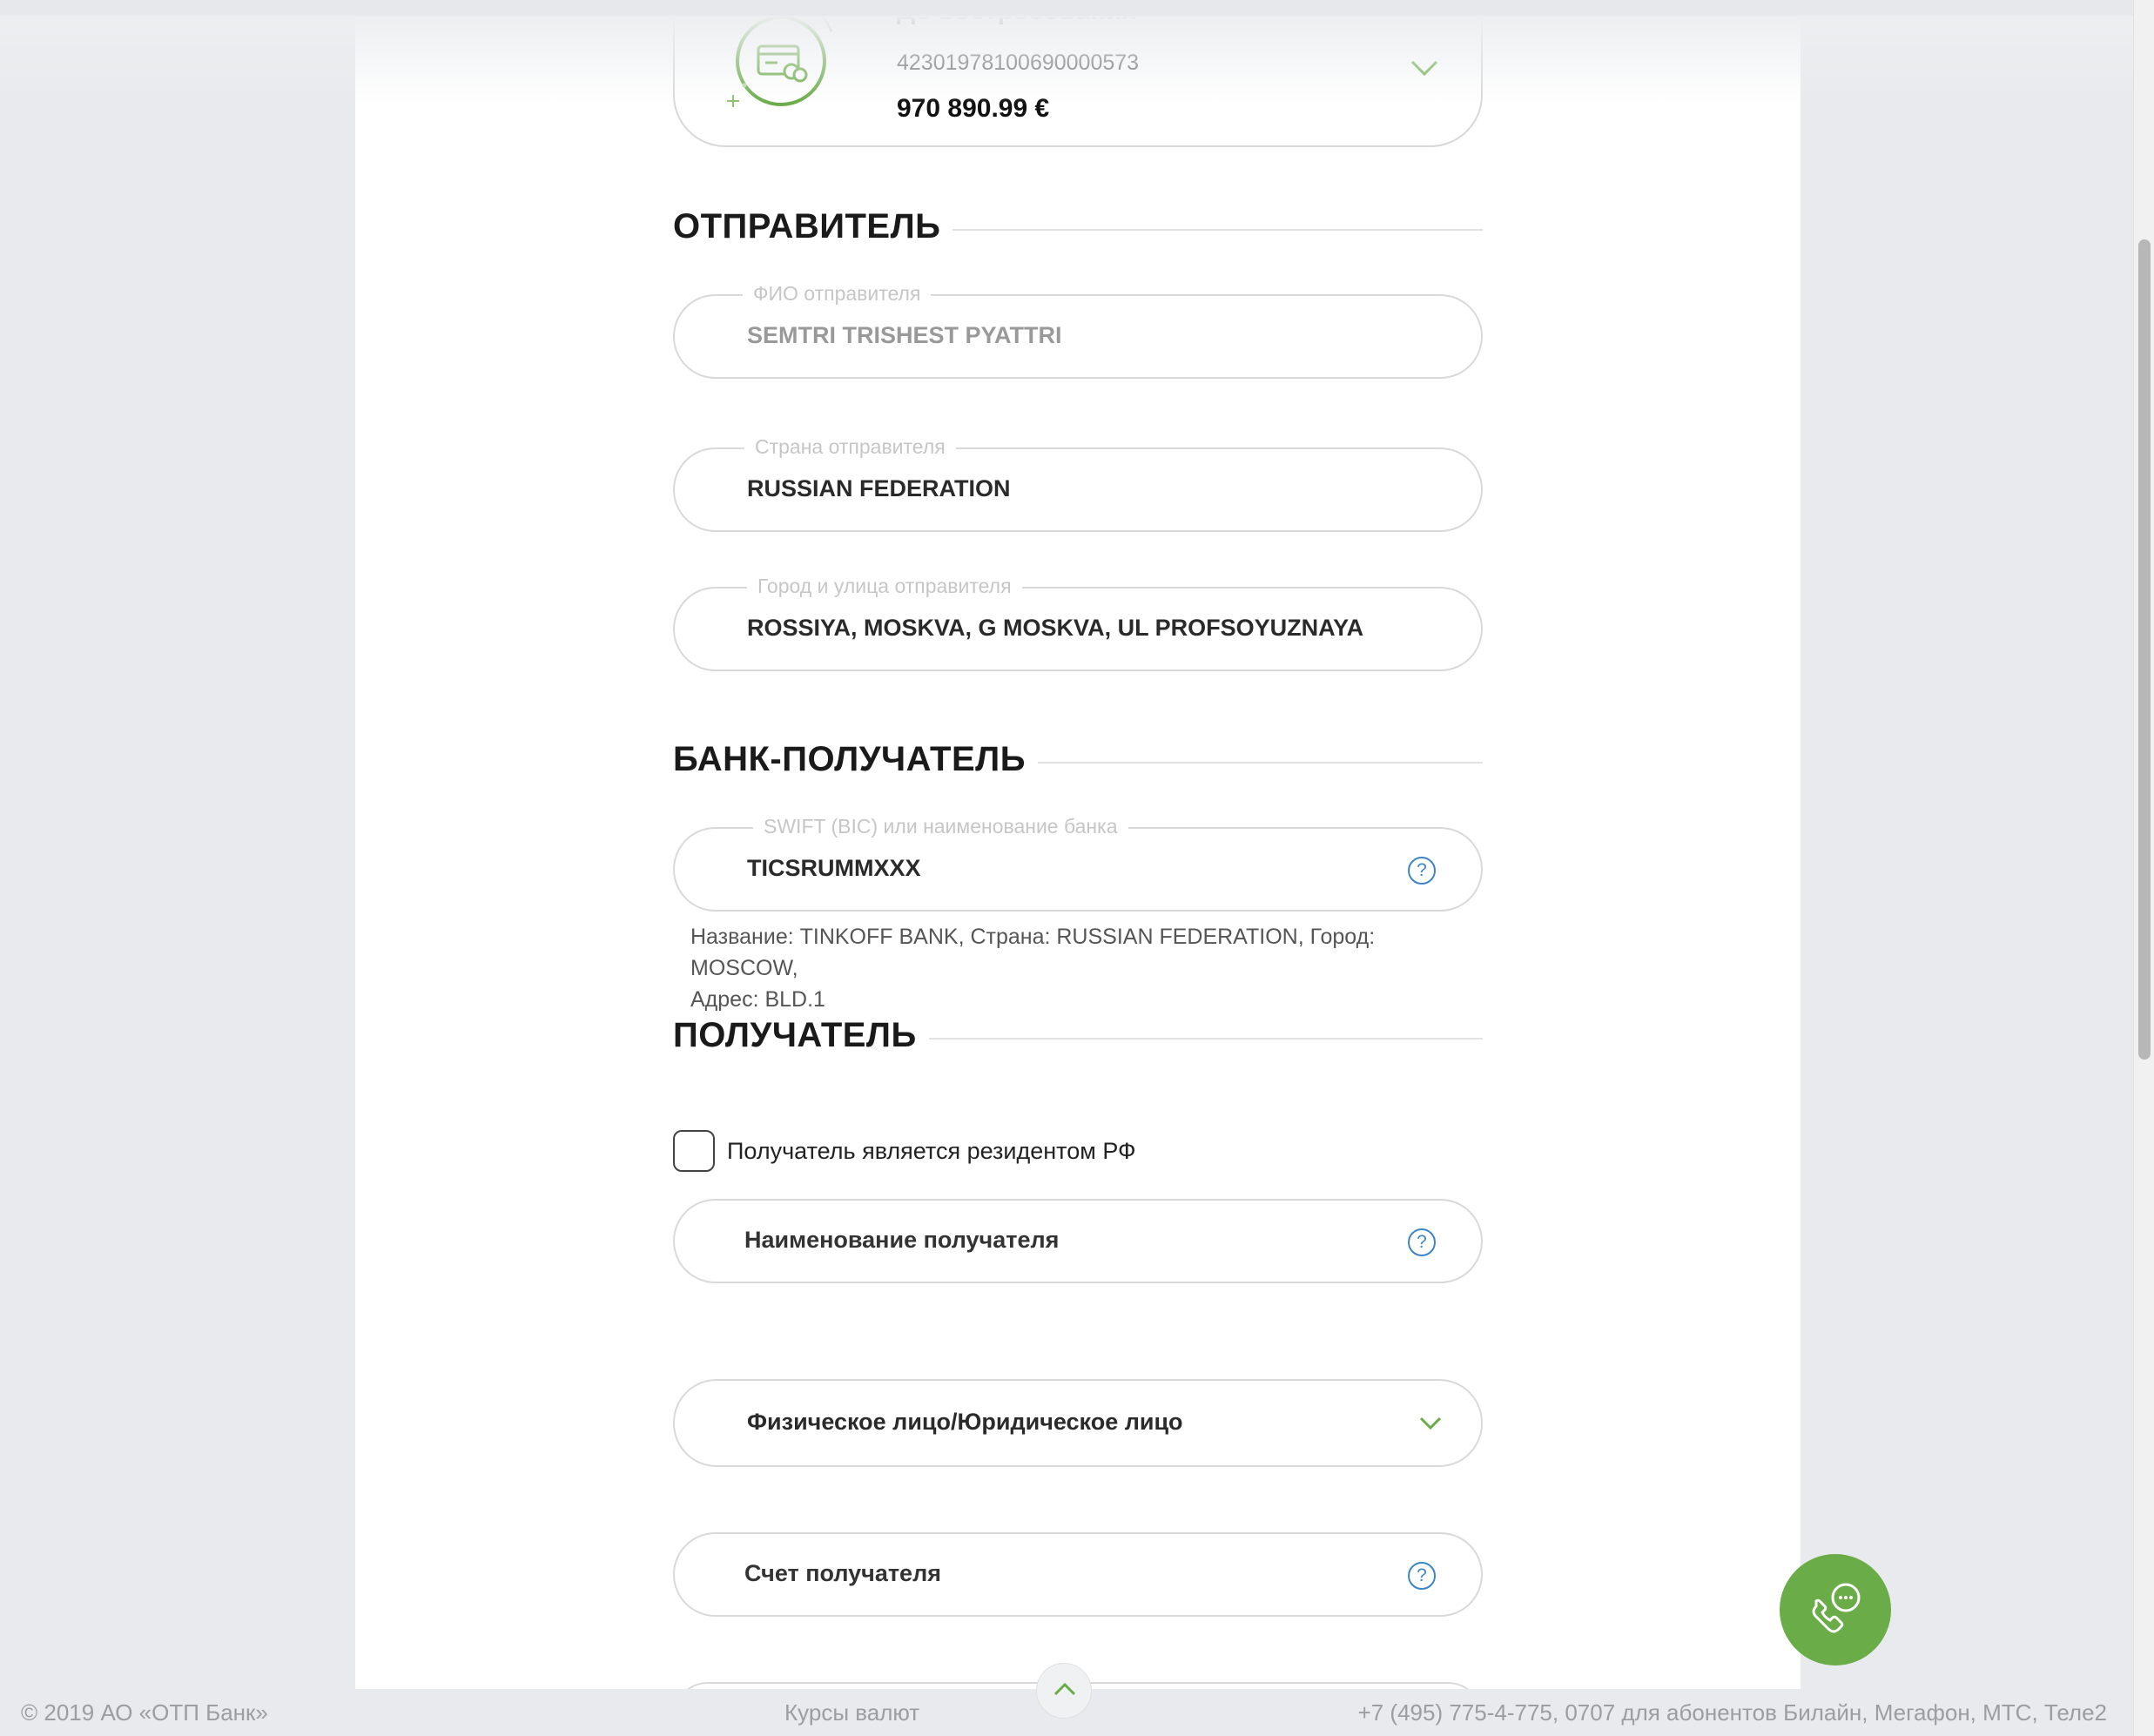 This screenshot has height=1736, width=2154. What do you see at coordinates (850, 447) in the screenshot?
I see `sender-country-label: Страна отправителя` at bounding box center [850, 447].